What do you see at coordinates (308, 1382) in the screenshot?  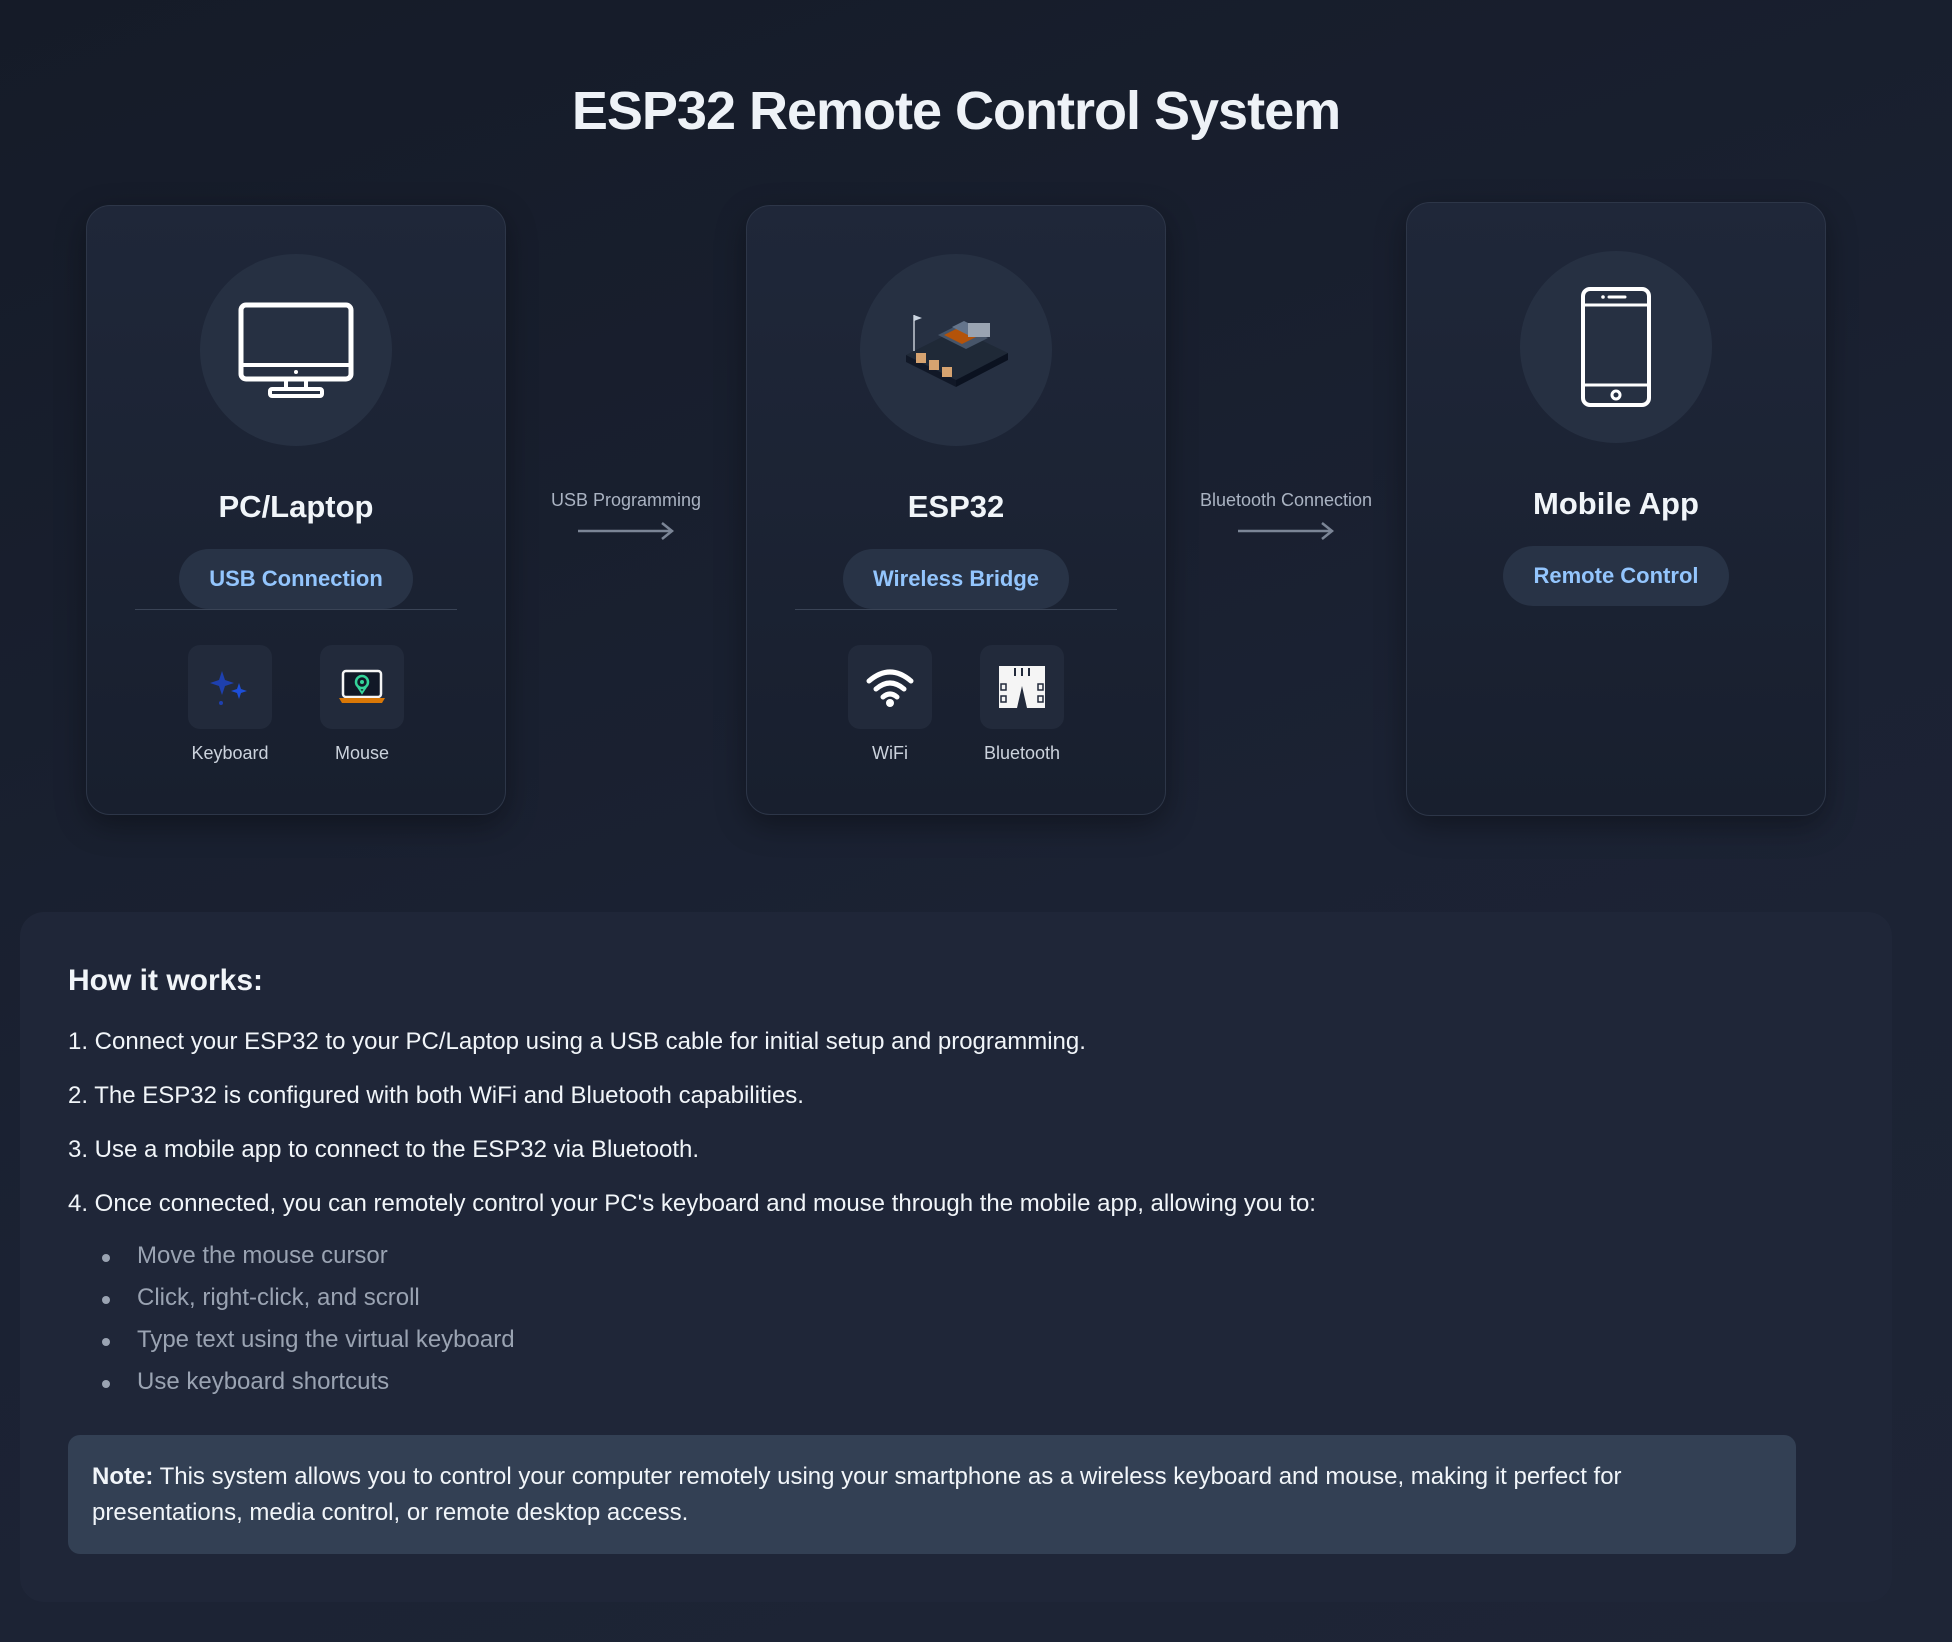 I see `list-item: Use keyboard shortcuts` at bounding box center [308, 1382].